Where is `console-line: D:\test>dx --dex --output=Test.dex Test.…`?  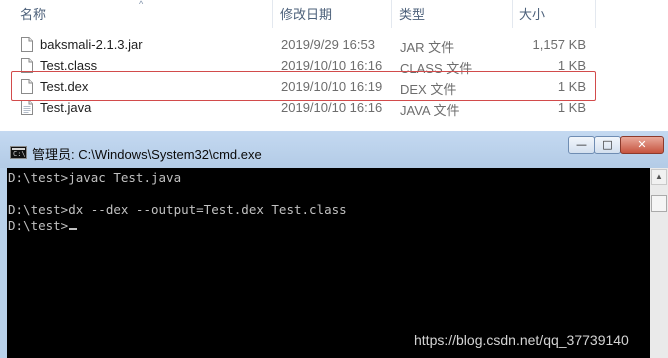 console-line: D:\test>dx --dex --output=Test.dex Test.… is located at coordinates (177, 209).